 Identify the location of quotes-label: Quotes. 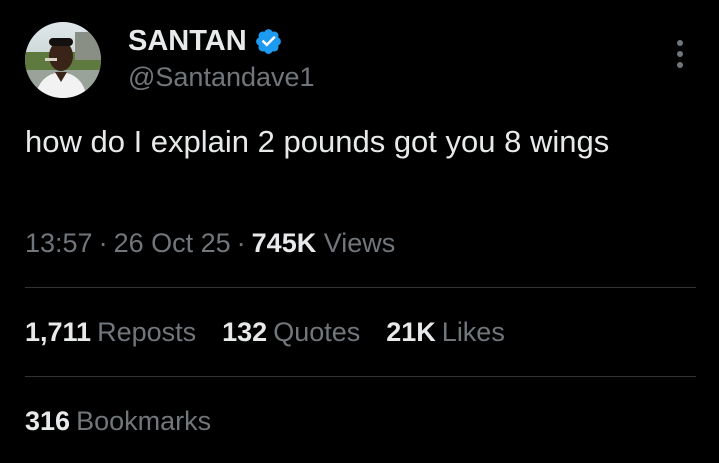
(317, 332).